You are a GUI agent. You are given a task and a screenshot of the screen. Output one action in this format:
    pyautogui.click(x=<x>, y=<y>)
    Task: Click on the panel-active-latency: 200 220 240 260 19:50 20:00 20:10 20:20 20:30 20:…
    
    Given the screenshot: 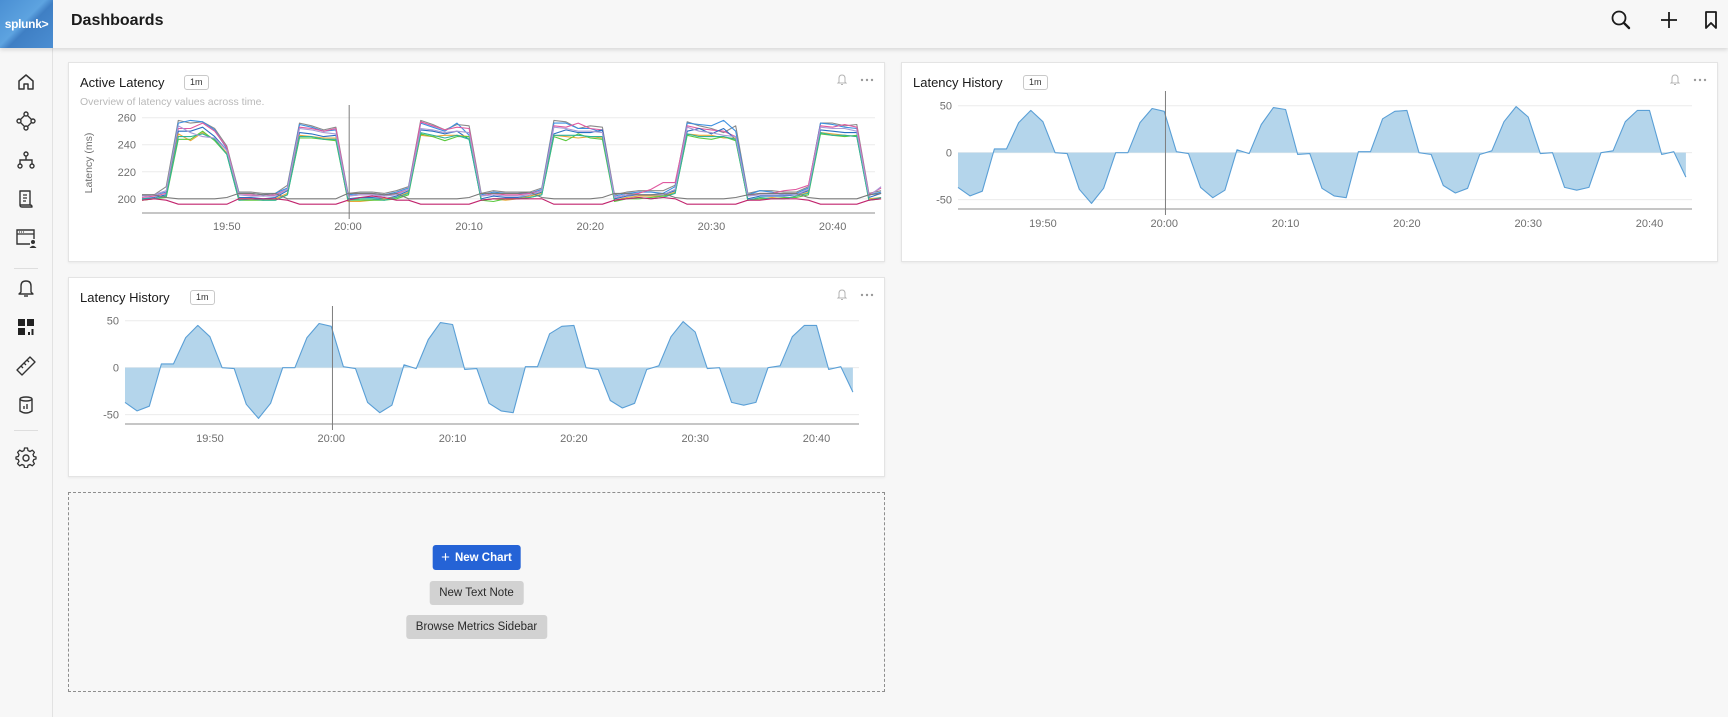 What is the action you would take?
    pyautogui.click(x=476, y=162)
    